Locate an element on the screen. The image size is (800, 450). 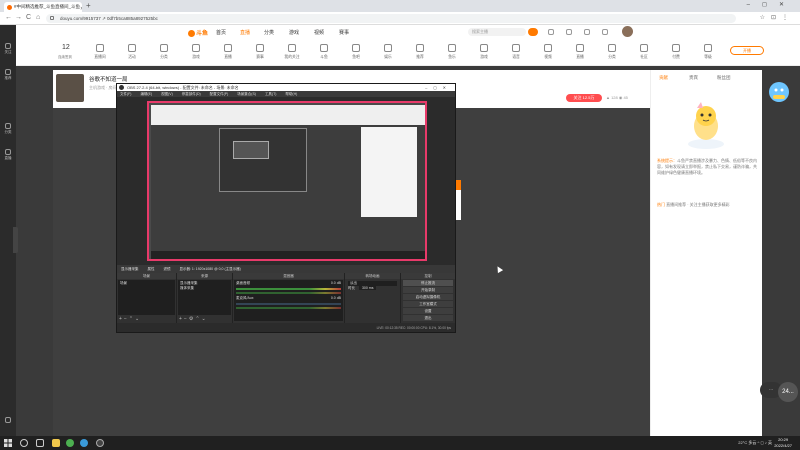
exit-button: 退出 is located at coordinates (428, 318).